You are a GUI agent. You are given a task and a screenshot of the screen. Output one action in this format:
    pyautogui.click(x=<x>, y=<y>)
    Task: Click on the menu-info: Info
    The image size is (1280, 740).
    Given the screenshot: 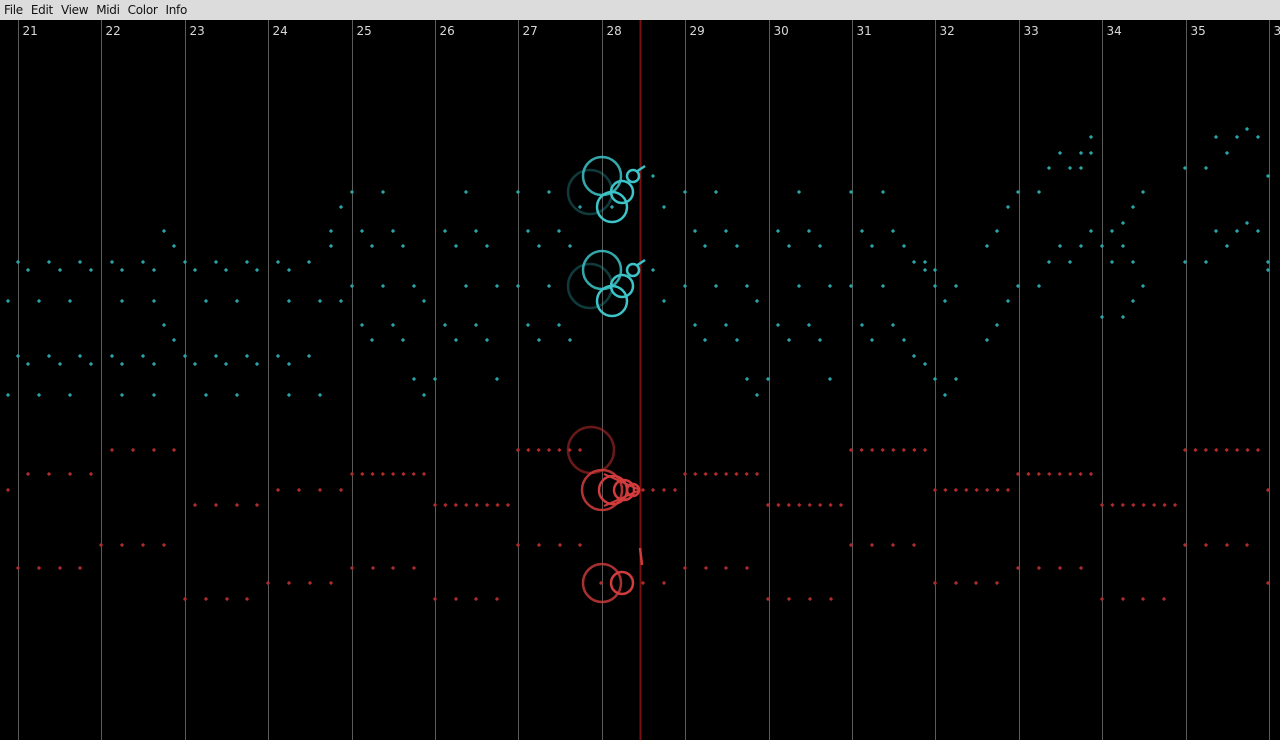 What is the action you would take?
    pyautogui.click(x=177, y=10)
    